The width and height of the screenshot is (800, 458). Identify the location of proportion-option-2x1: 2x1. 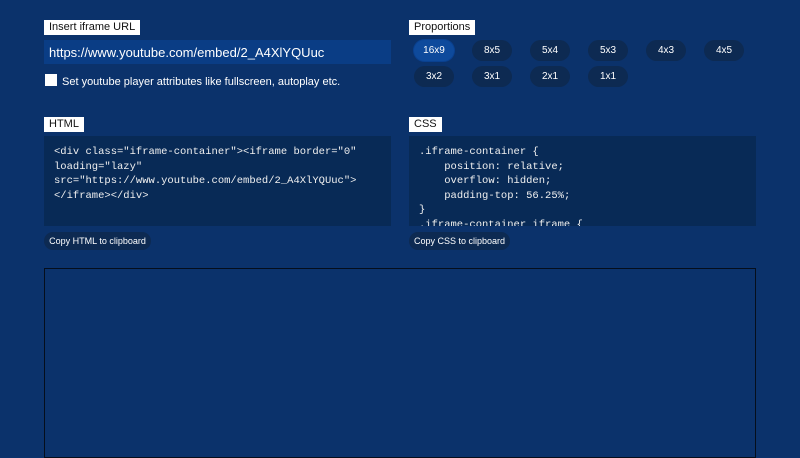
(550, 76).